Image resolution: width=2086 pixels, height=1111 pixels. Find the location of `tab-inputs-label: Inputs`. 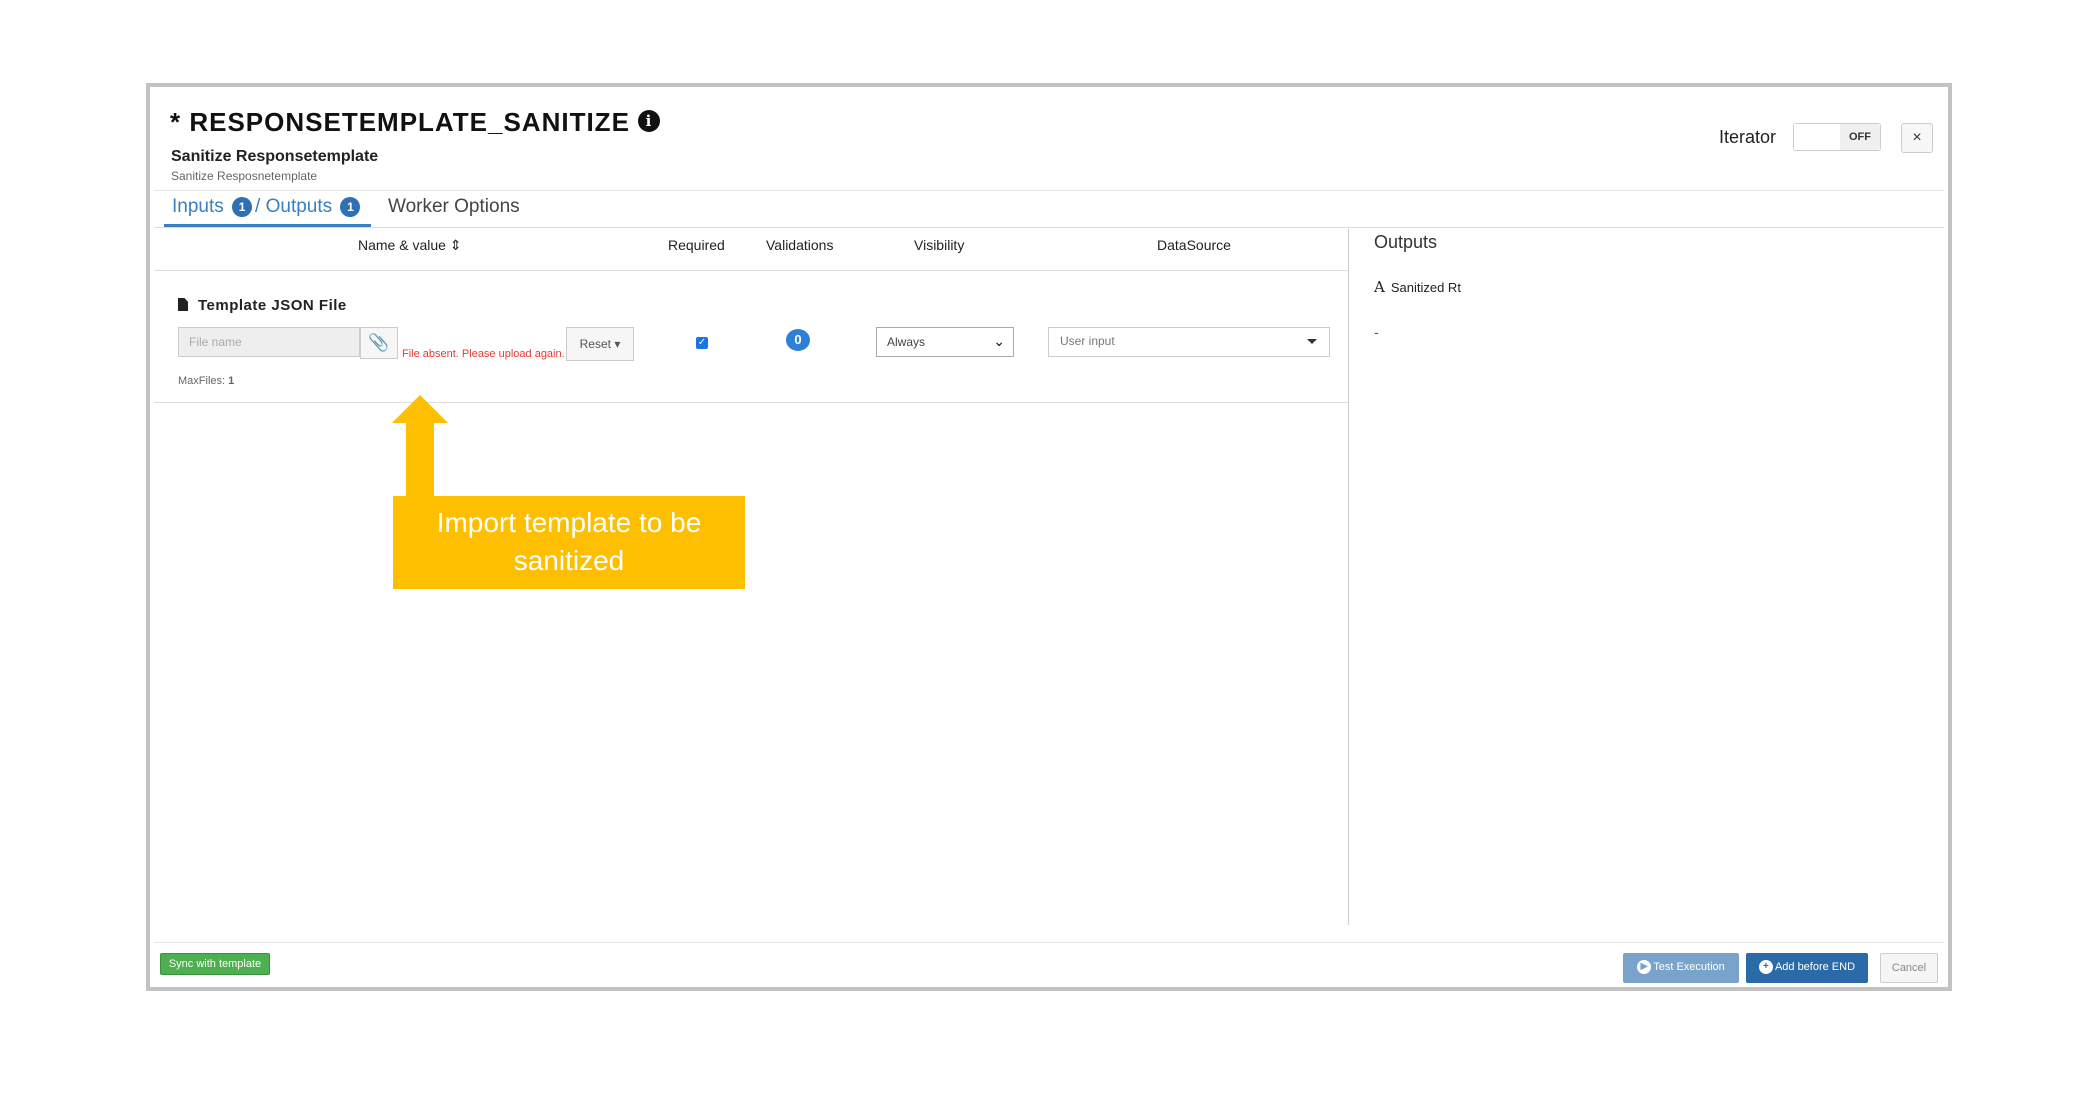

tab-inputs-label: Inputs is located at coordinates (198, 206).